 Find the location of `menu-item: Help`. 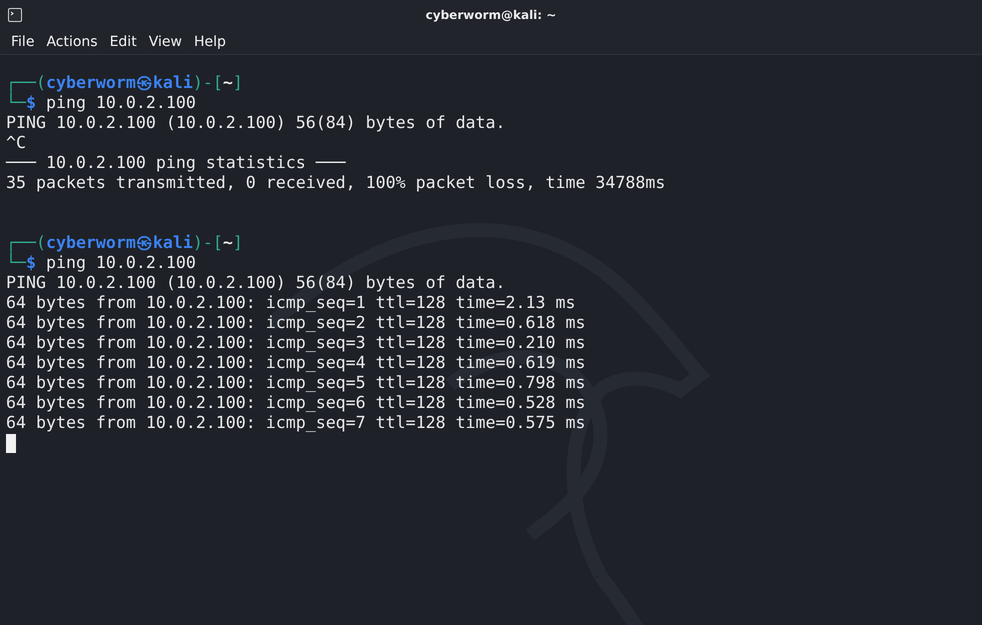

menu-item: Help is located at coordinates (210, 42).